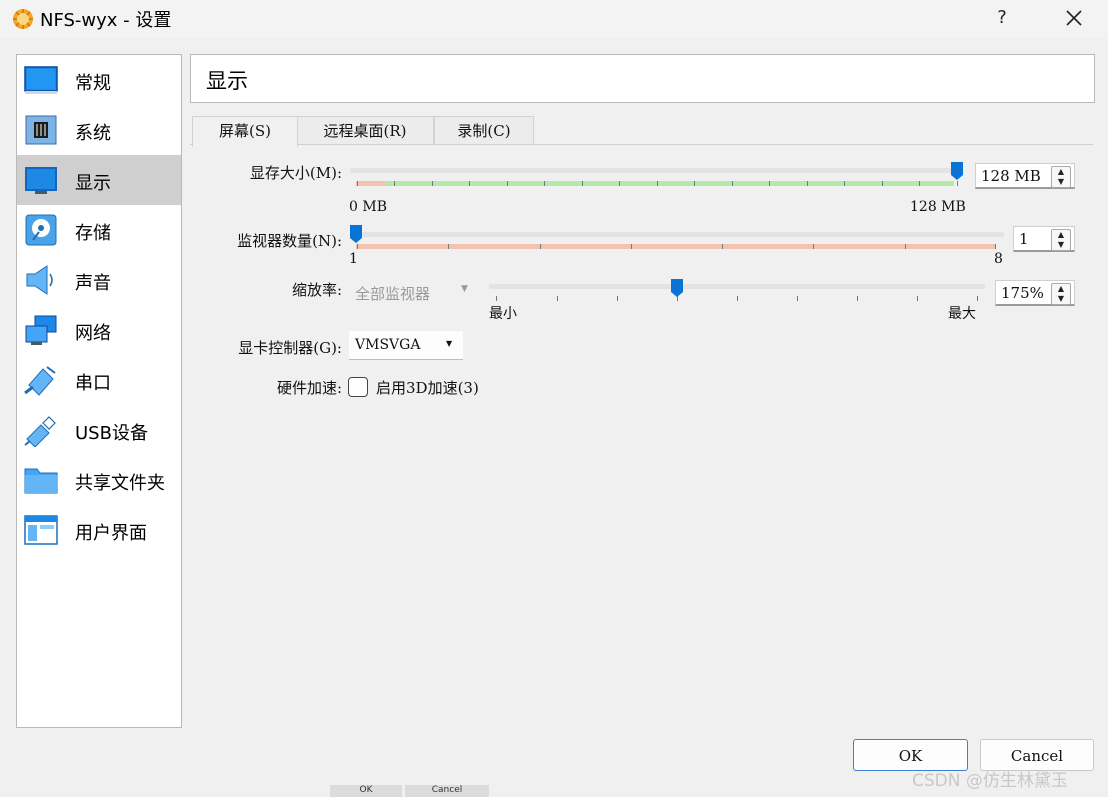 This screenshot has height=797, width=1108. What do you see at coordinates (670, 183) in the screenshot?
I see `video-memory-optimal-range` at bounding box center [670, 183].